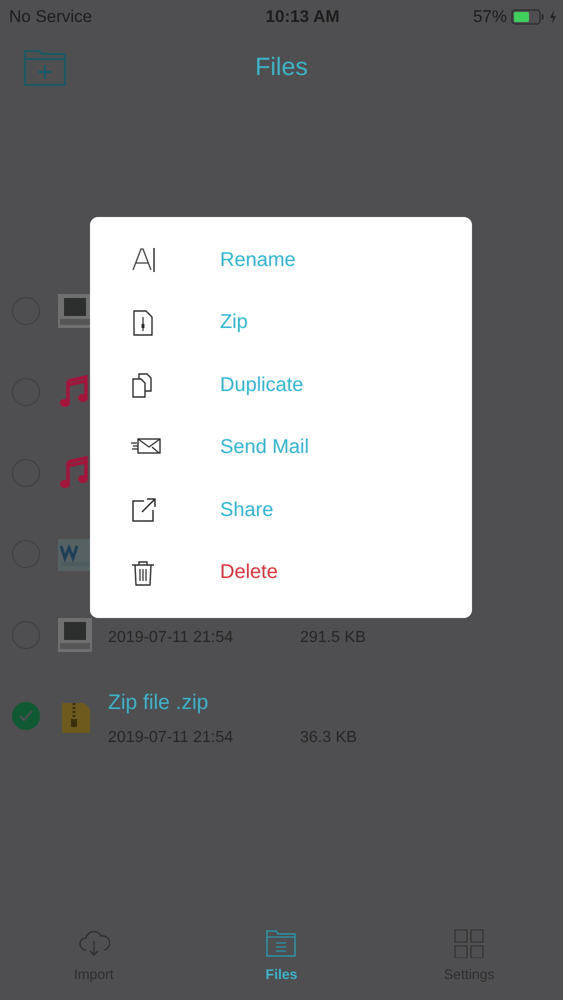  What do you see at coordinates (281, 510) in the screenshot?
I see `menu-item: Share` at bounding box center [281, 510].